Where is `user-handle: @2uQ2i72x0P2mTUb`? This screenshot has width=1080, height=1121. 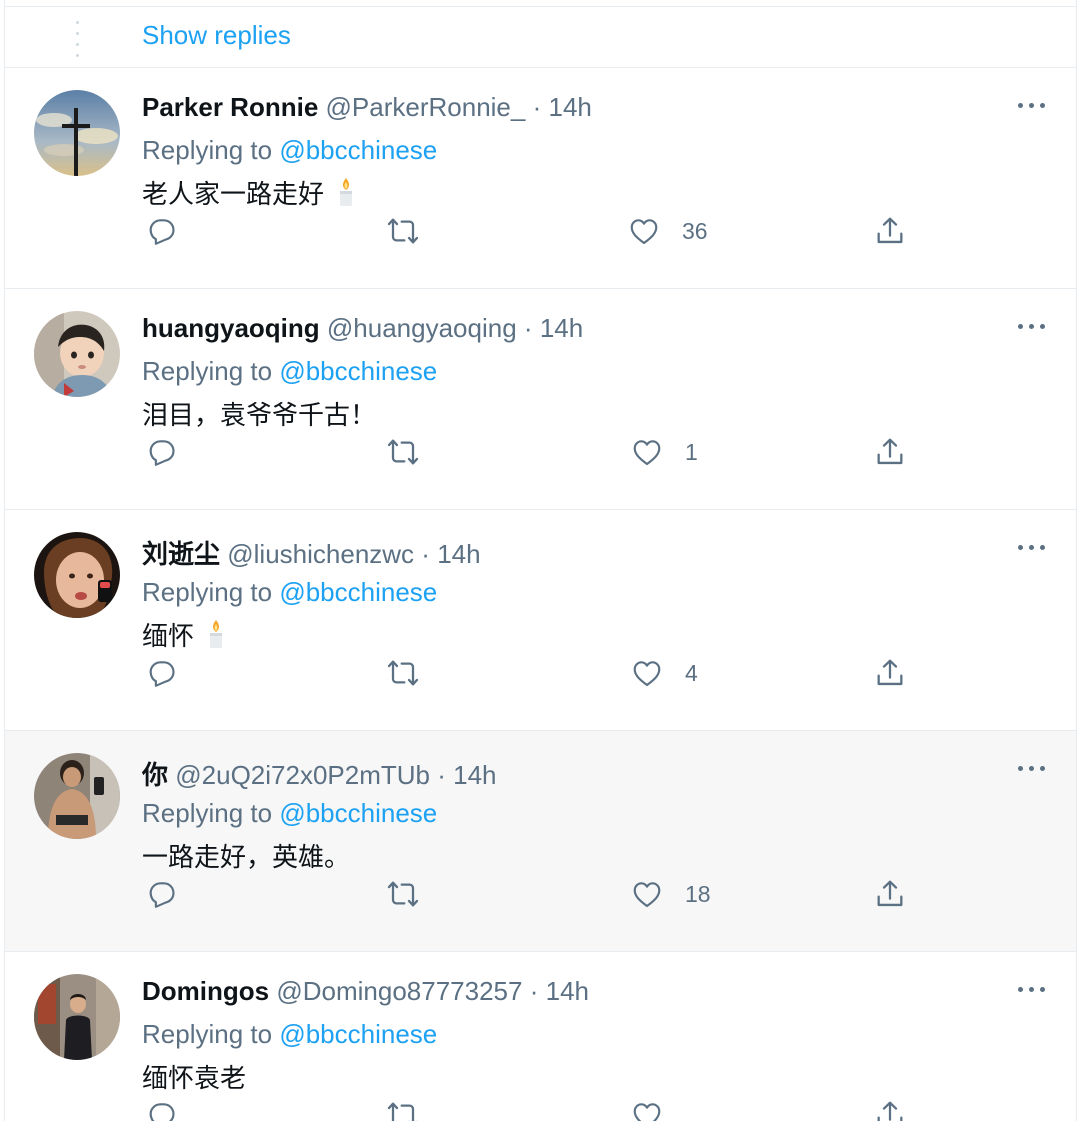 user-handle: @2uQ2i72x0P2mTUb is located at coordinates (302, 775).